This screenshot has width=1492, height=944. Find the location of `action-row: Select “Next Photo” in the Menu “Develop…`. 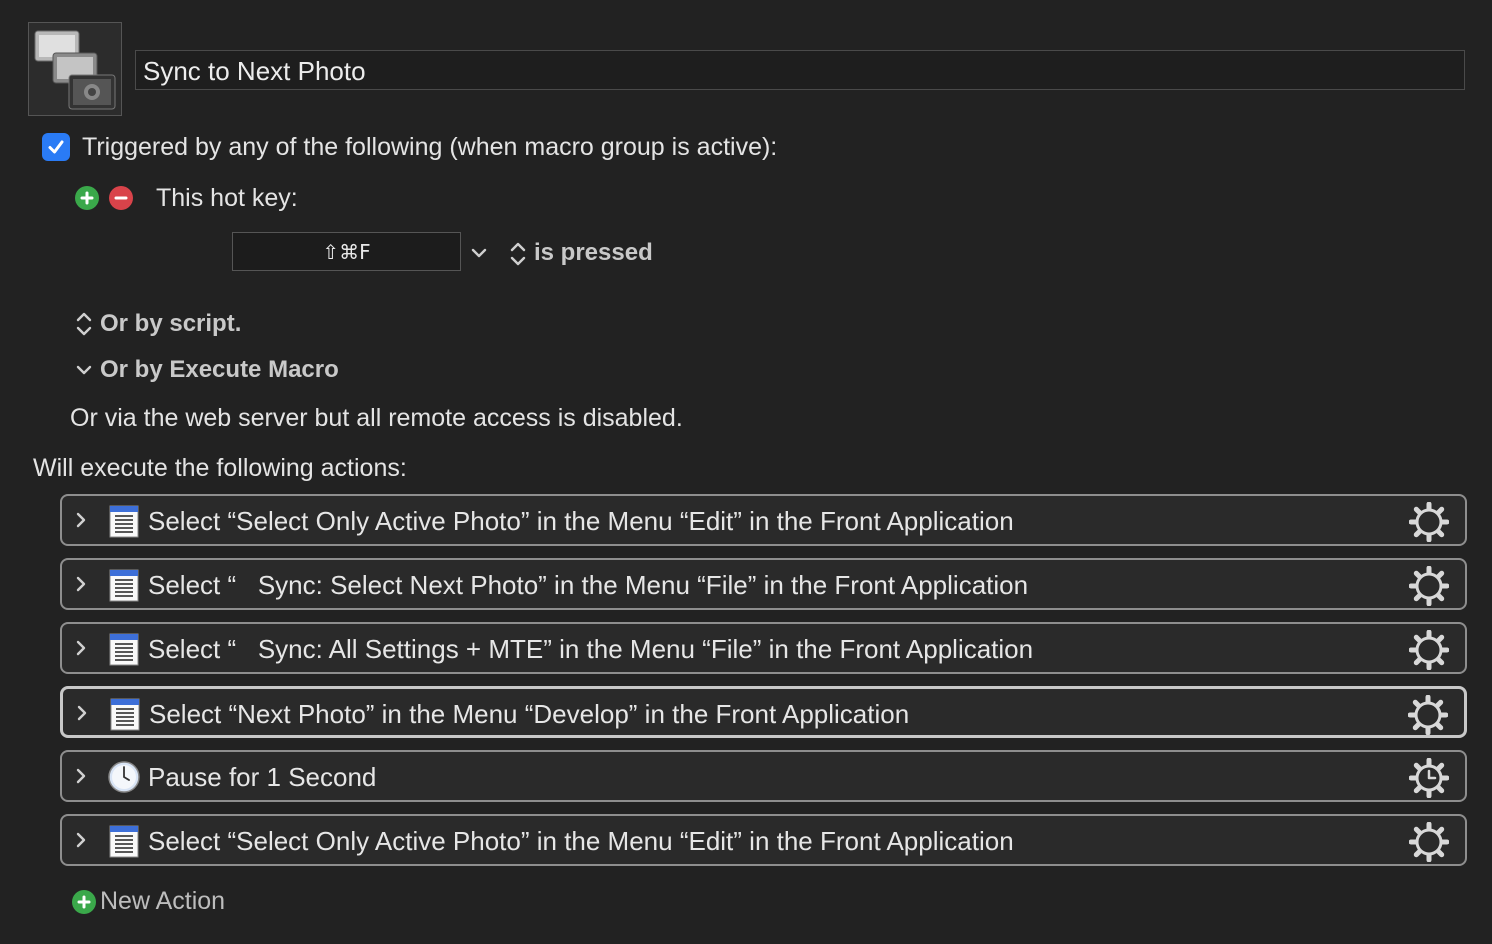

action-row: Select “Next Photo” in the Menu “Develop… is located at coordinates (763, 712).